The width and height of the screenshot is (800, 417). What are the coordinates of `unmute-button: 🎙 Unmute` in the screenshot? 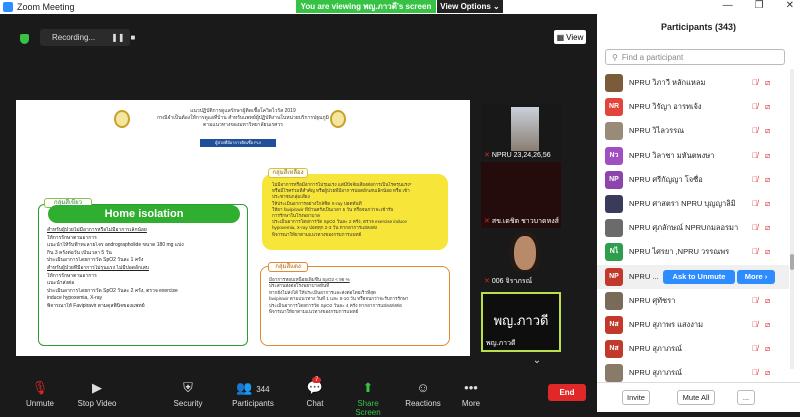 It's located at (40, 394).